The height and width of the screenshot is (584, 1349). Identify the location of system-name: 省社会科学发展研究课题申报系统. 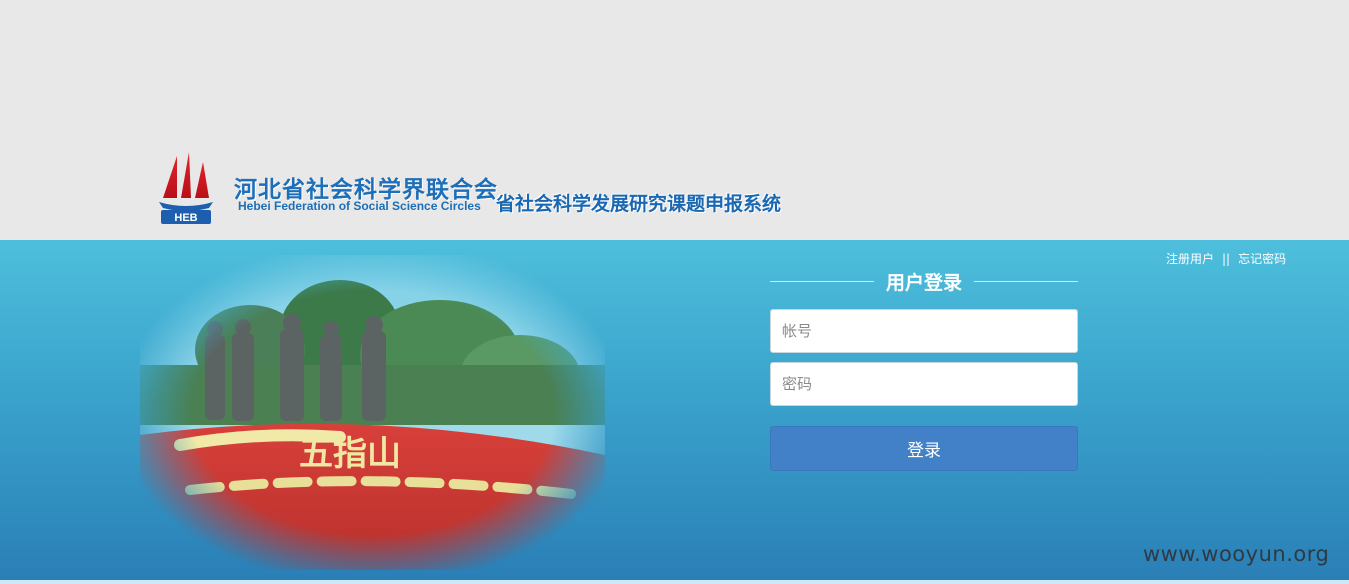
(639, 204).